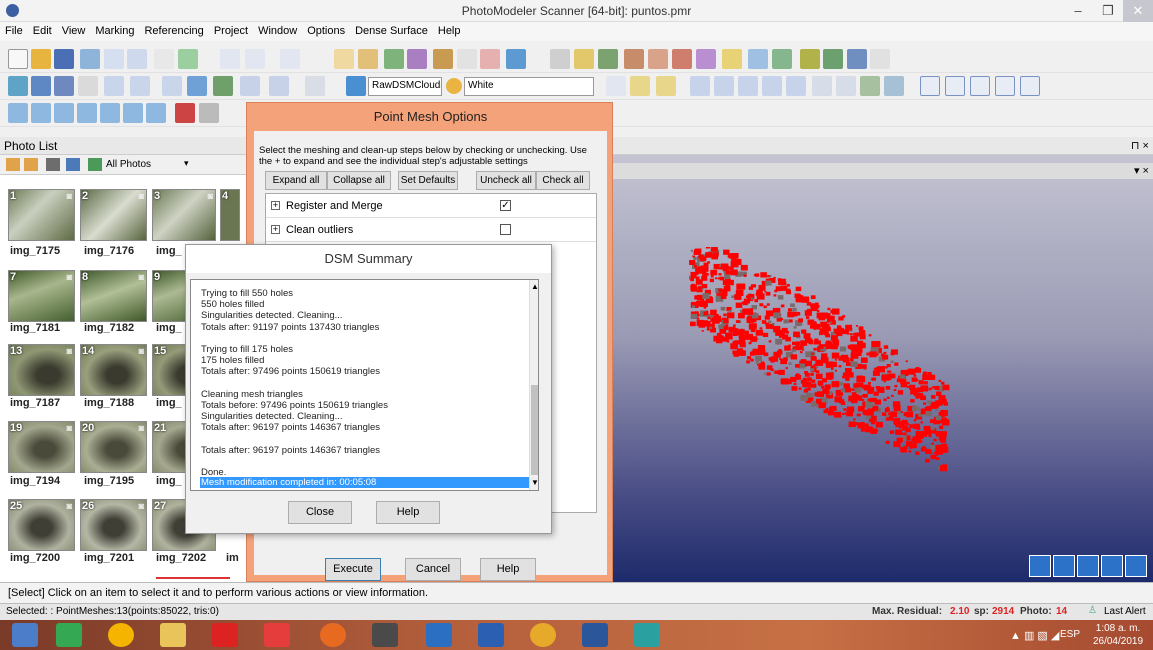 The height and width of the screenshot is (650, 1153). I want to click on menu-help: Help, so click(449, 29).